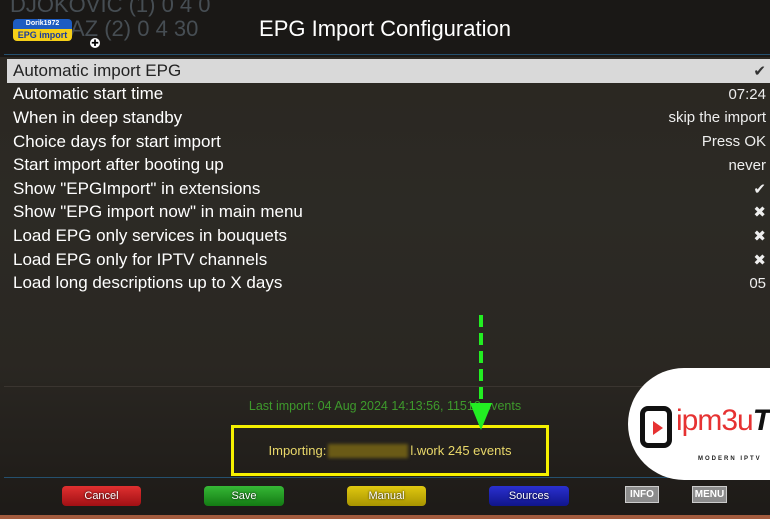 The width and height of the screenshot is (770, 519). I want to click on setting-label: Start import after booting up, so click(118, 165).